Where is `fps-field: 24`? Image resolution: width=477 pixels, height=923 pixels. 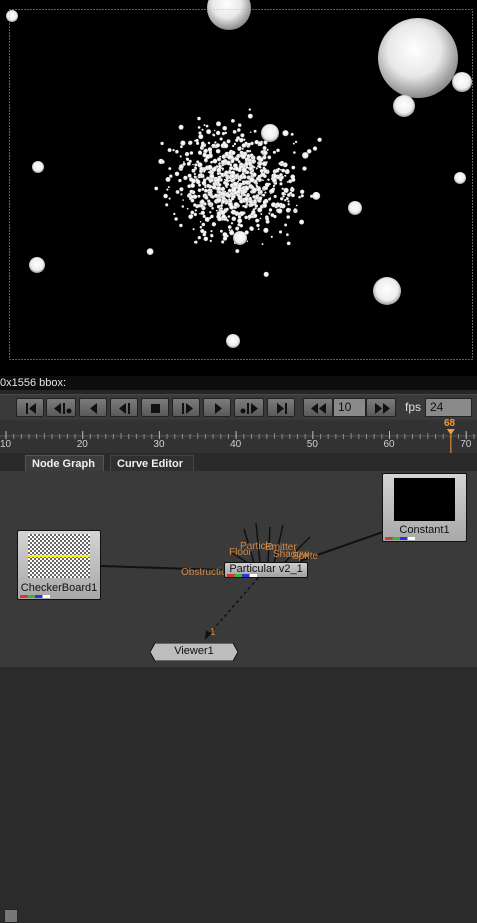
fps-field: 24 is located at coordinates (448, 407).